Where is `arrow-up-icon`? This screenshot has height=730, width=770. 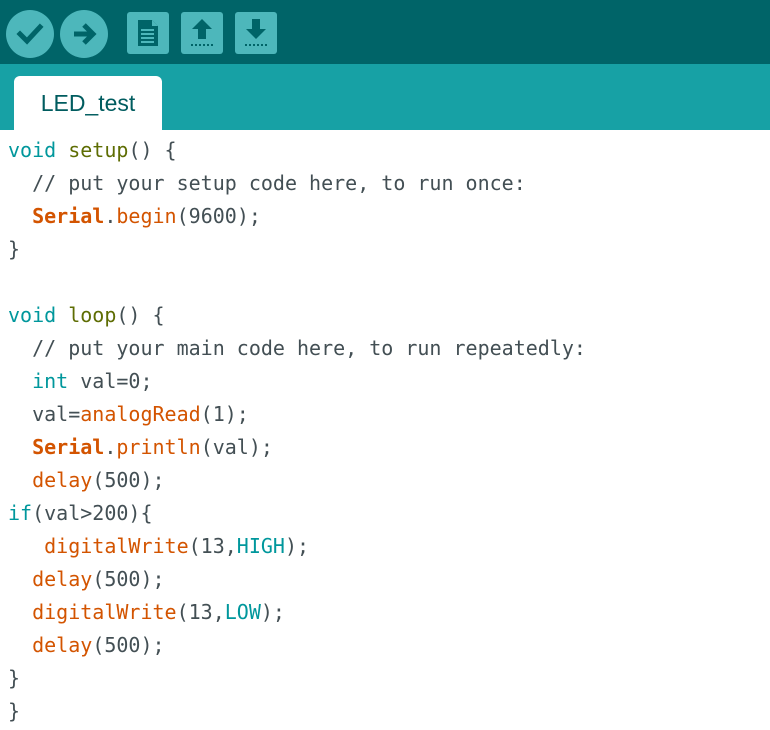 arrow-up-icon is located at coordinates (202, 32).